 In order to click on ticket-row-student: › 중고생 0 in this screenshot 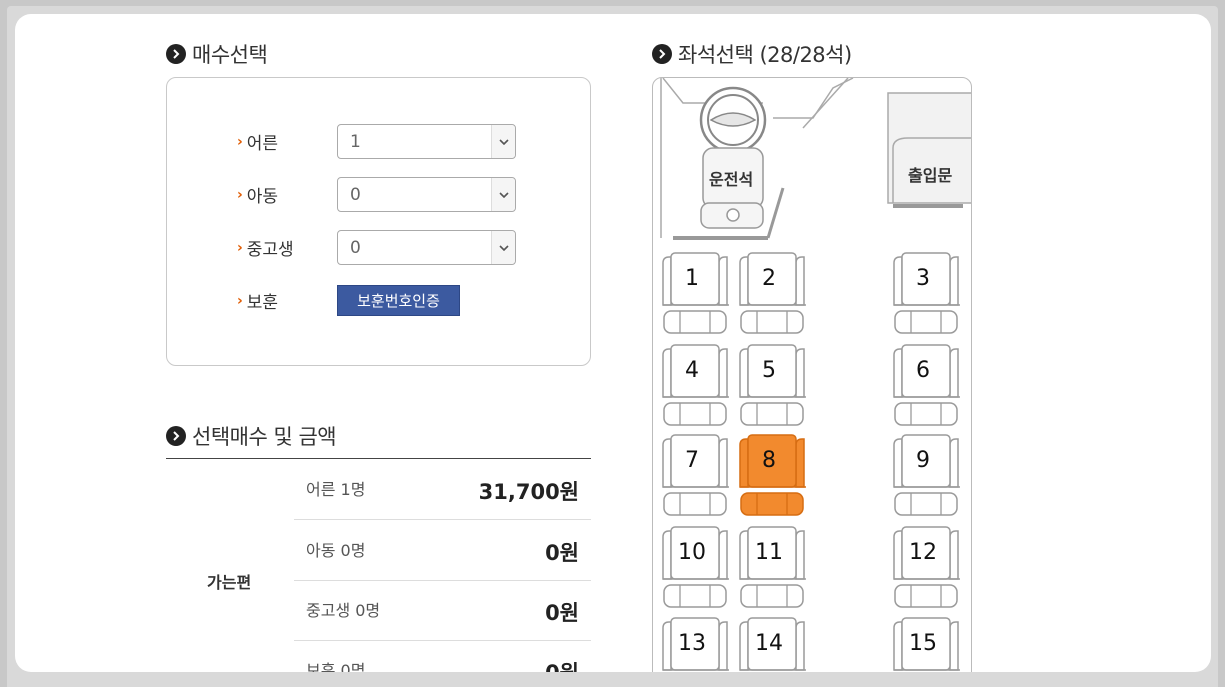, I will do `click(376, 247)`.